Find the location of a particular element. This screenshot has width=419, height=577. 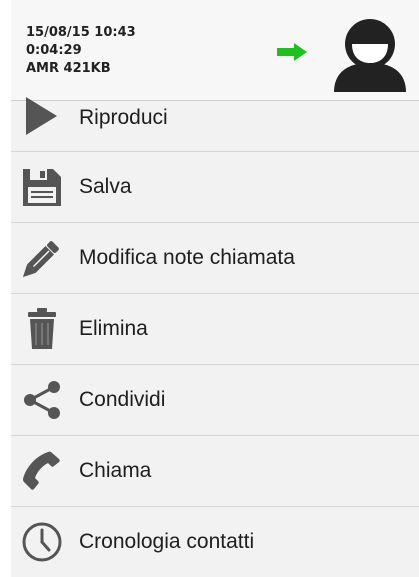

menu-item-edit-notes: Modifica note chiamata is located at coordinates (215, 258).